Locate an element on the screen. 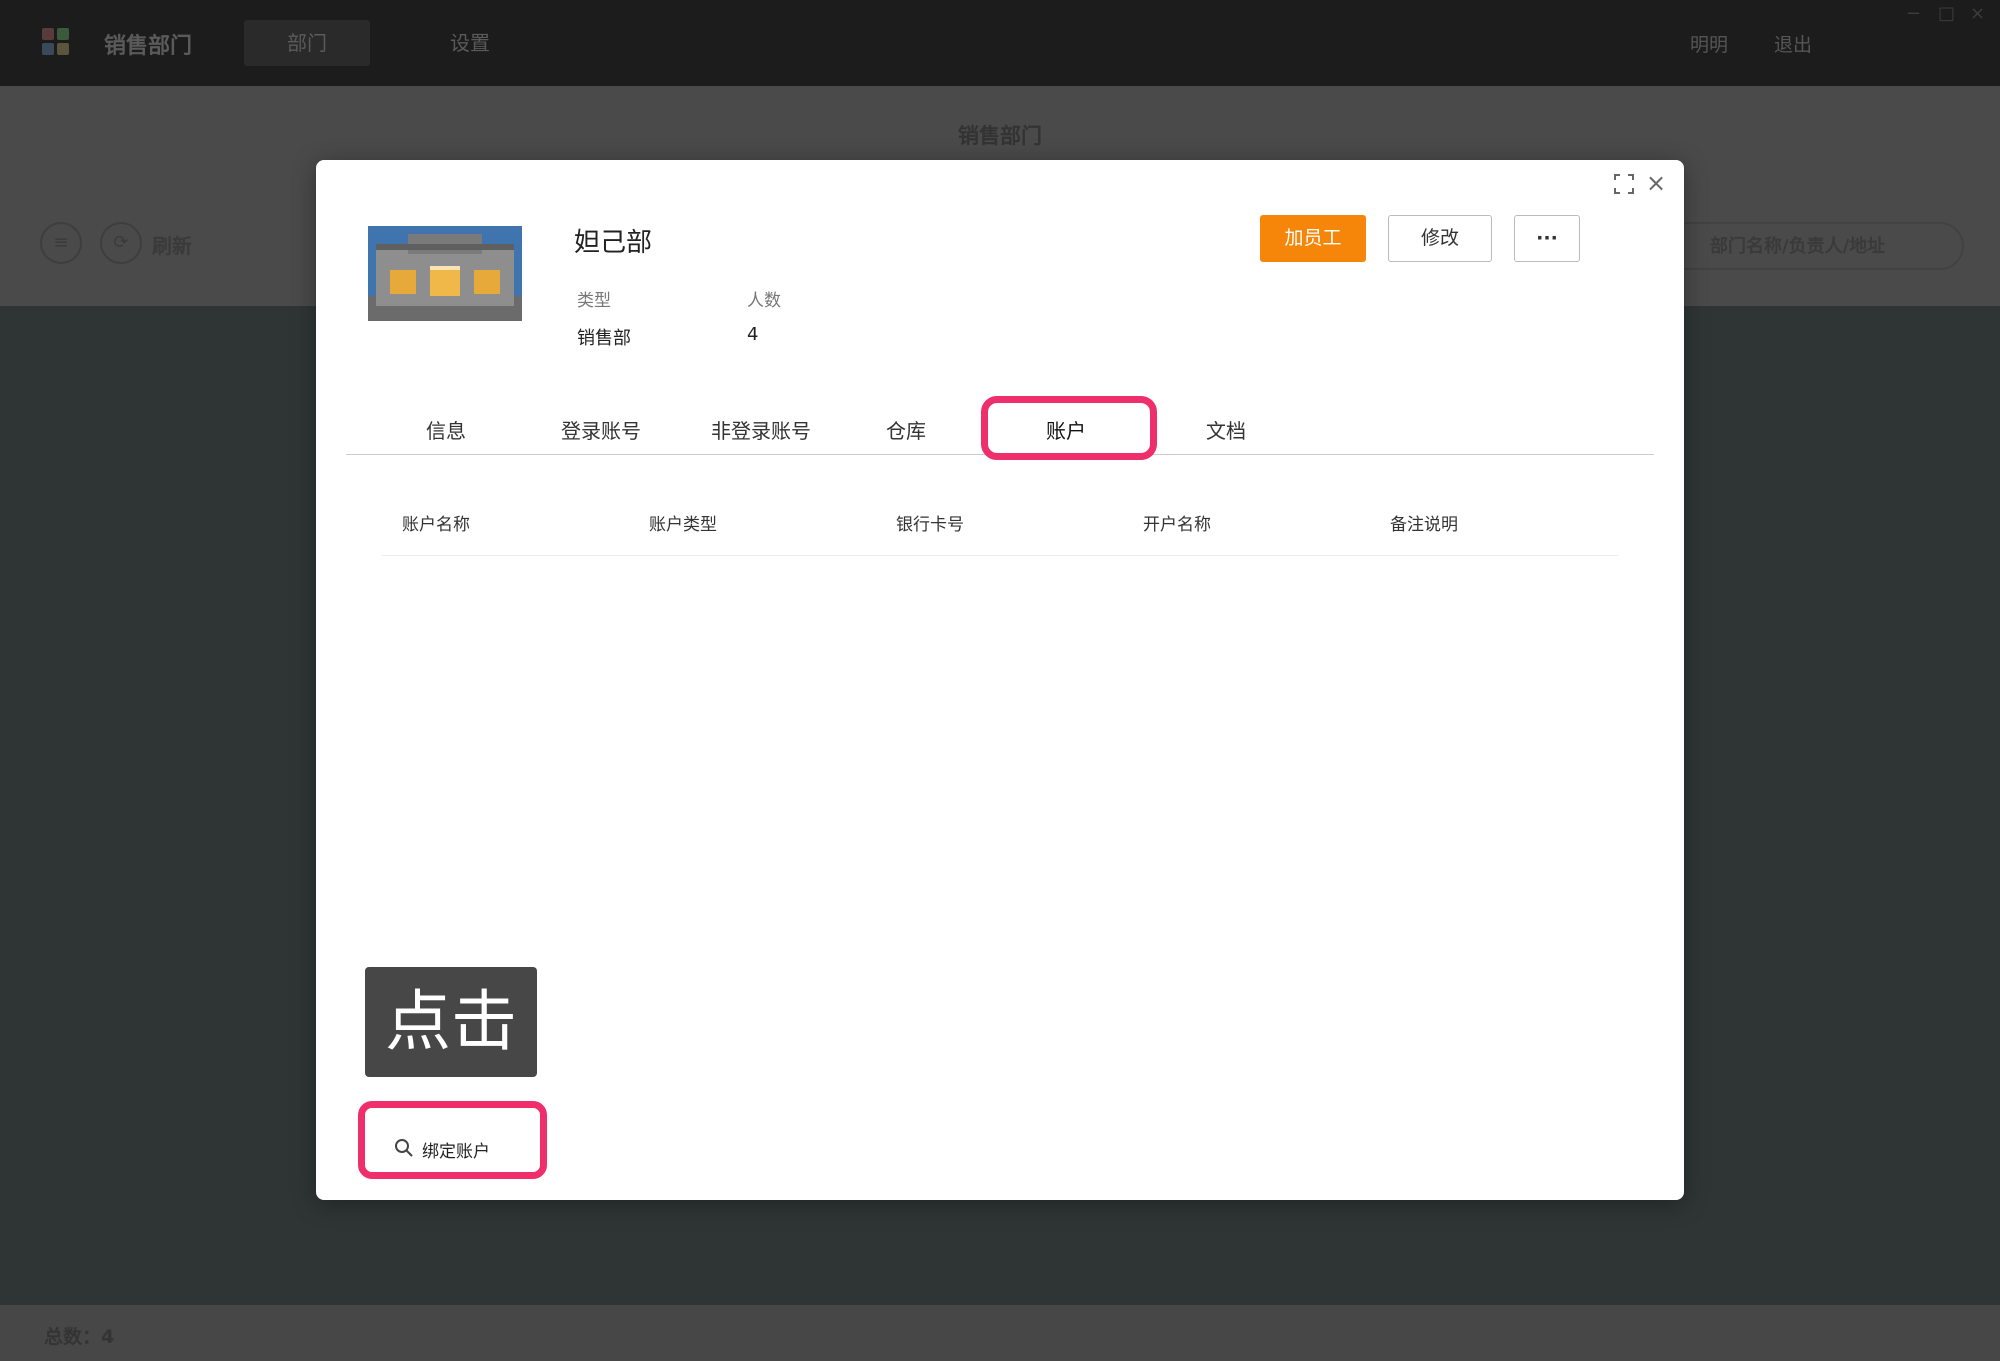 This screenshot has width=2000, height=1361. user-name-link: 明明 is located at coordinates (1709, 43).